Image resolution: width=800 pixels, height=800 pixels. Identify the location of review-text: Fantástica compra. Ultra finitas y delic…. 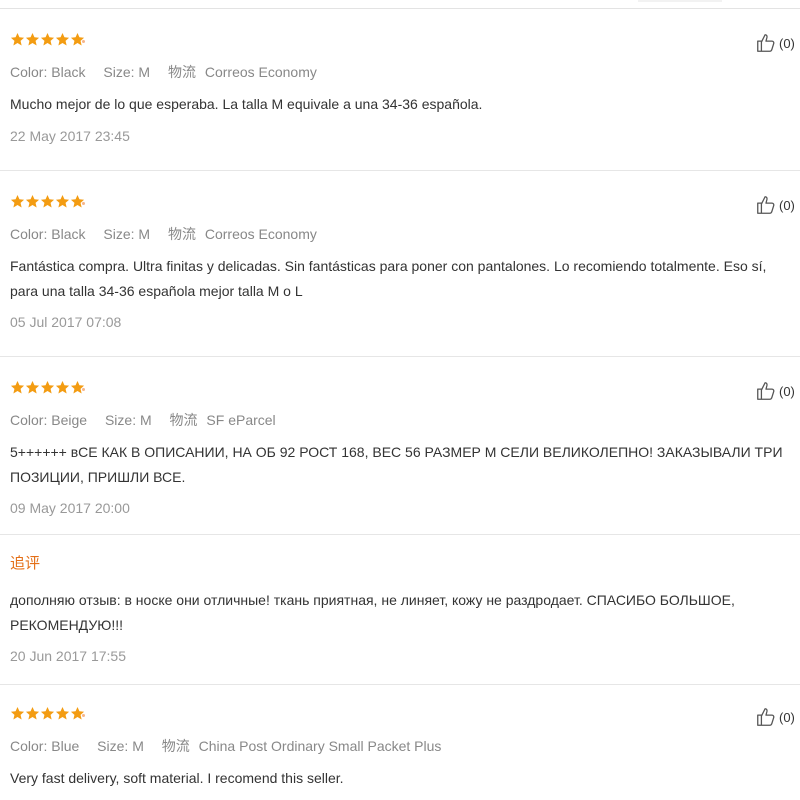
(388, 278).